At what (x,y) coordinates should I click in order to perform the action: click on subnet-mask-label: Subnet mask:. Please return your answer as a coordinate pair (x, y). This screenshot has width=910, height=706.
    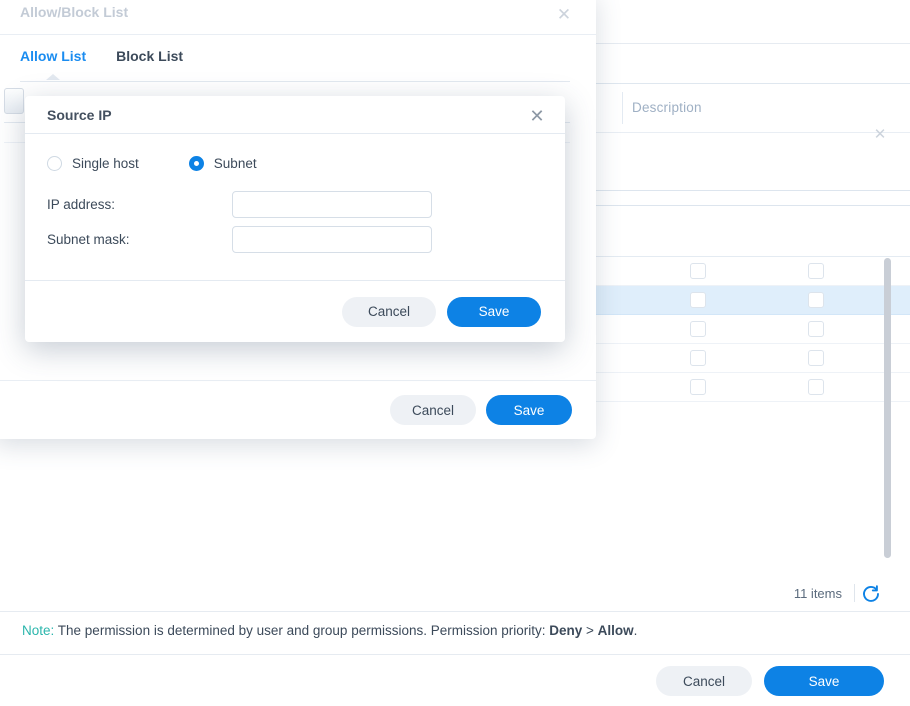
    Looking at the image, I should click on (88, 239).